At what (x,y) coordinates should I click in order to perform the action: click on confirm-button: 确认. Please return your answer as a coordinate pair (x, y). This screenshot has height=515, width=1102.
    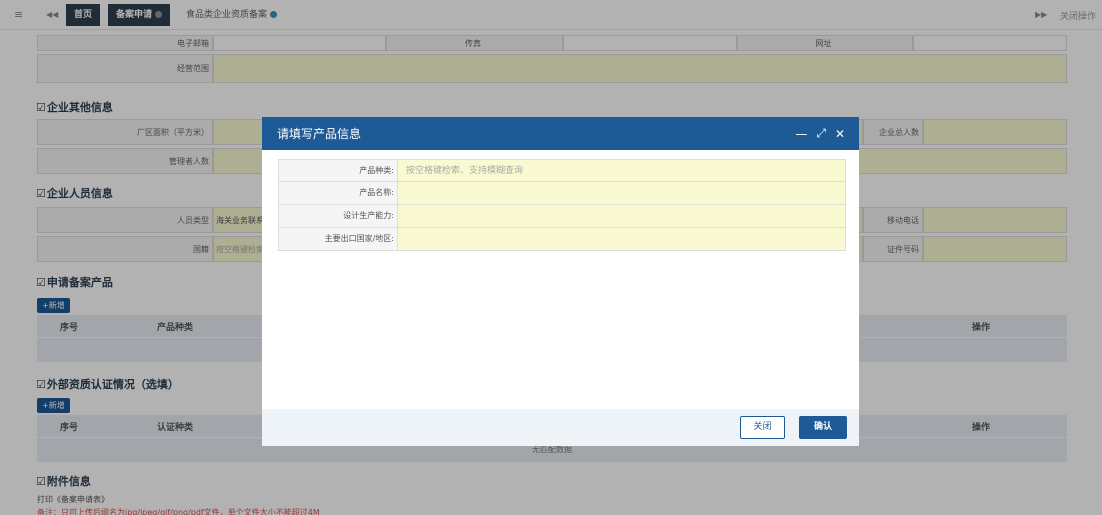
    Looking at the image, I should click on (823, 427).